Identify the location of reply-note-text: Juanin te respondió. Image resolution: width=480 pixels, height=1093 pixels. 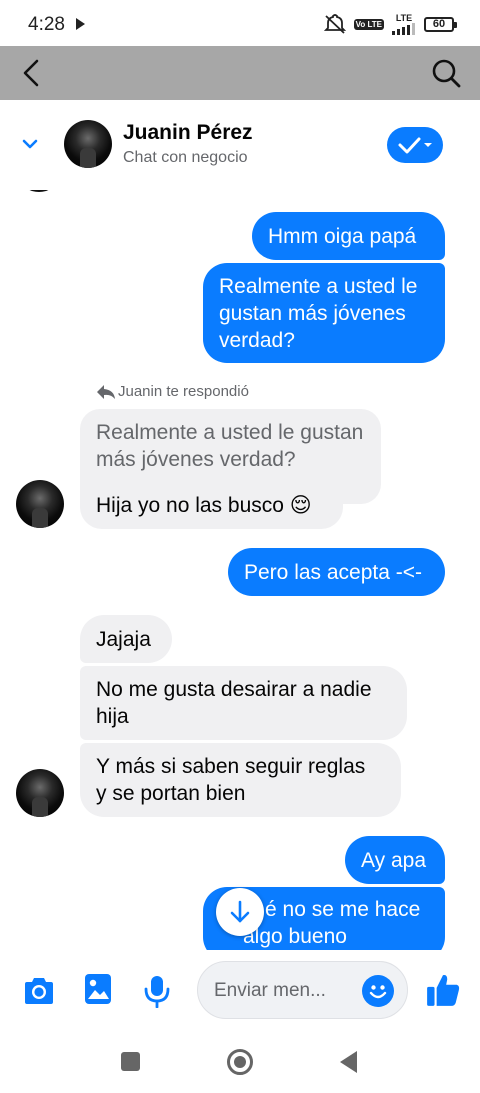
(183, 391).